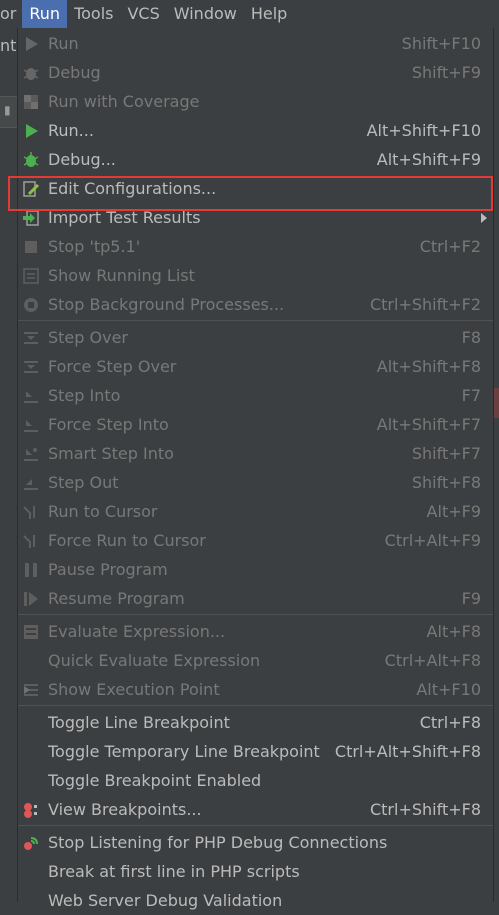 This screenshot has width=499, height=915. I want to click on menu-item-force-run-to-cursor: Force Run to Cursor Ctrl+Alt+F9, so click(255, 540).